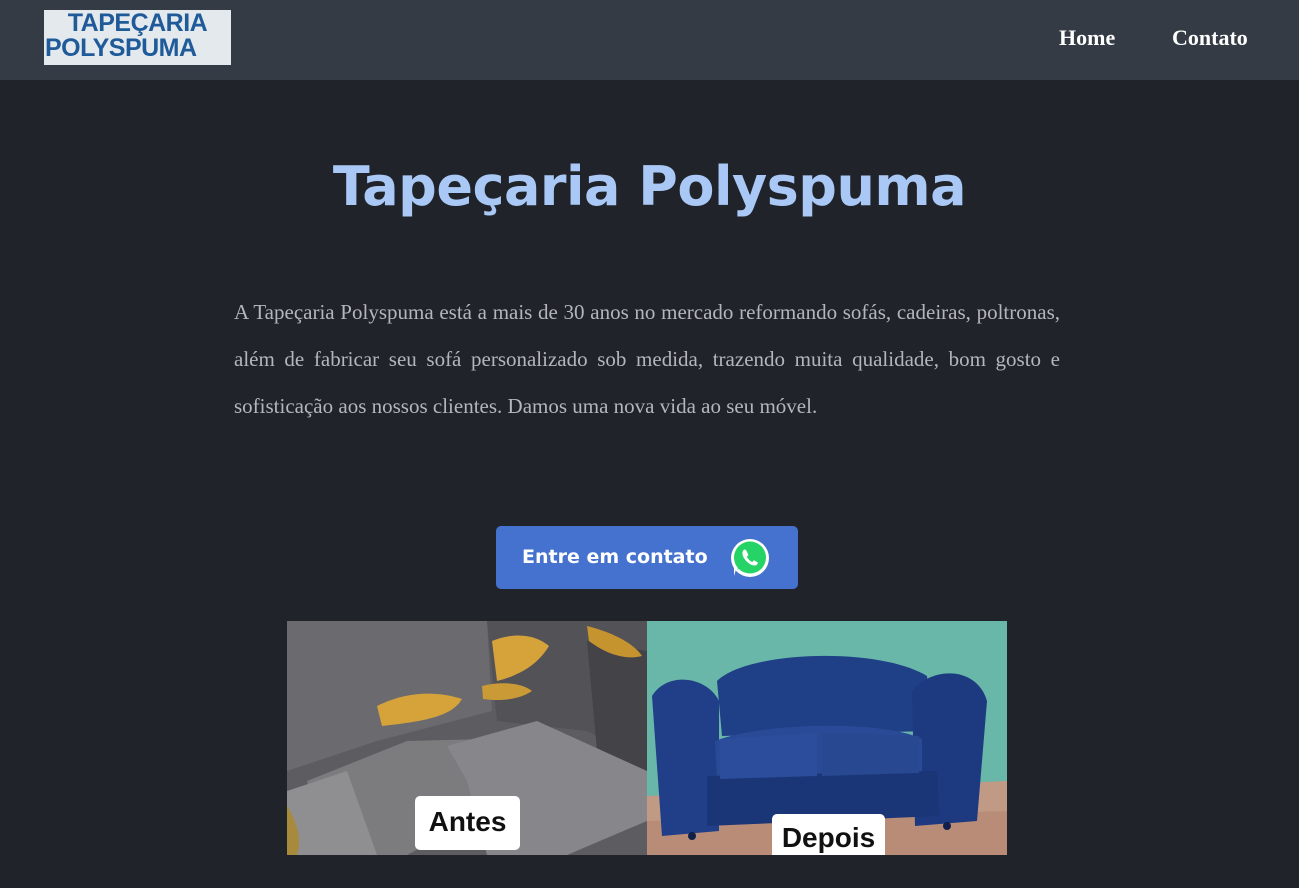  Describe the element at coordinates (121, 48) in the screenshot. I see `logo-line-2: POLYSPUMA` at that location.